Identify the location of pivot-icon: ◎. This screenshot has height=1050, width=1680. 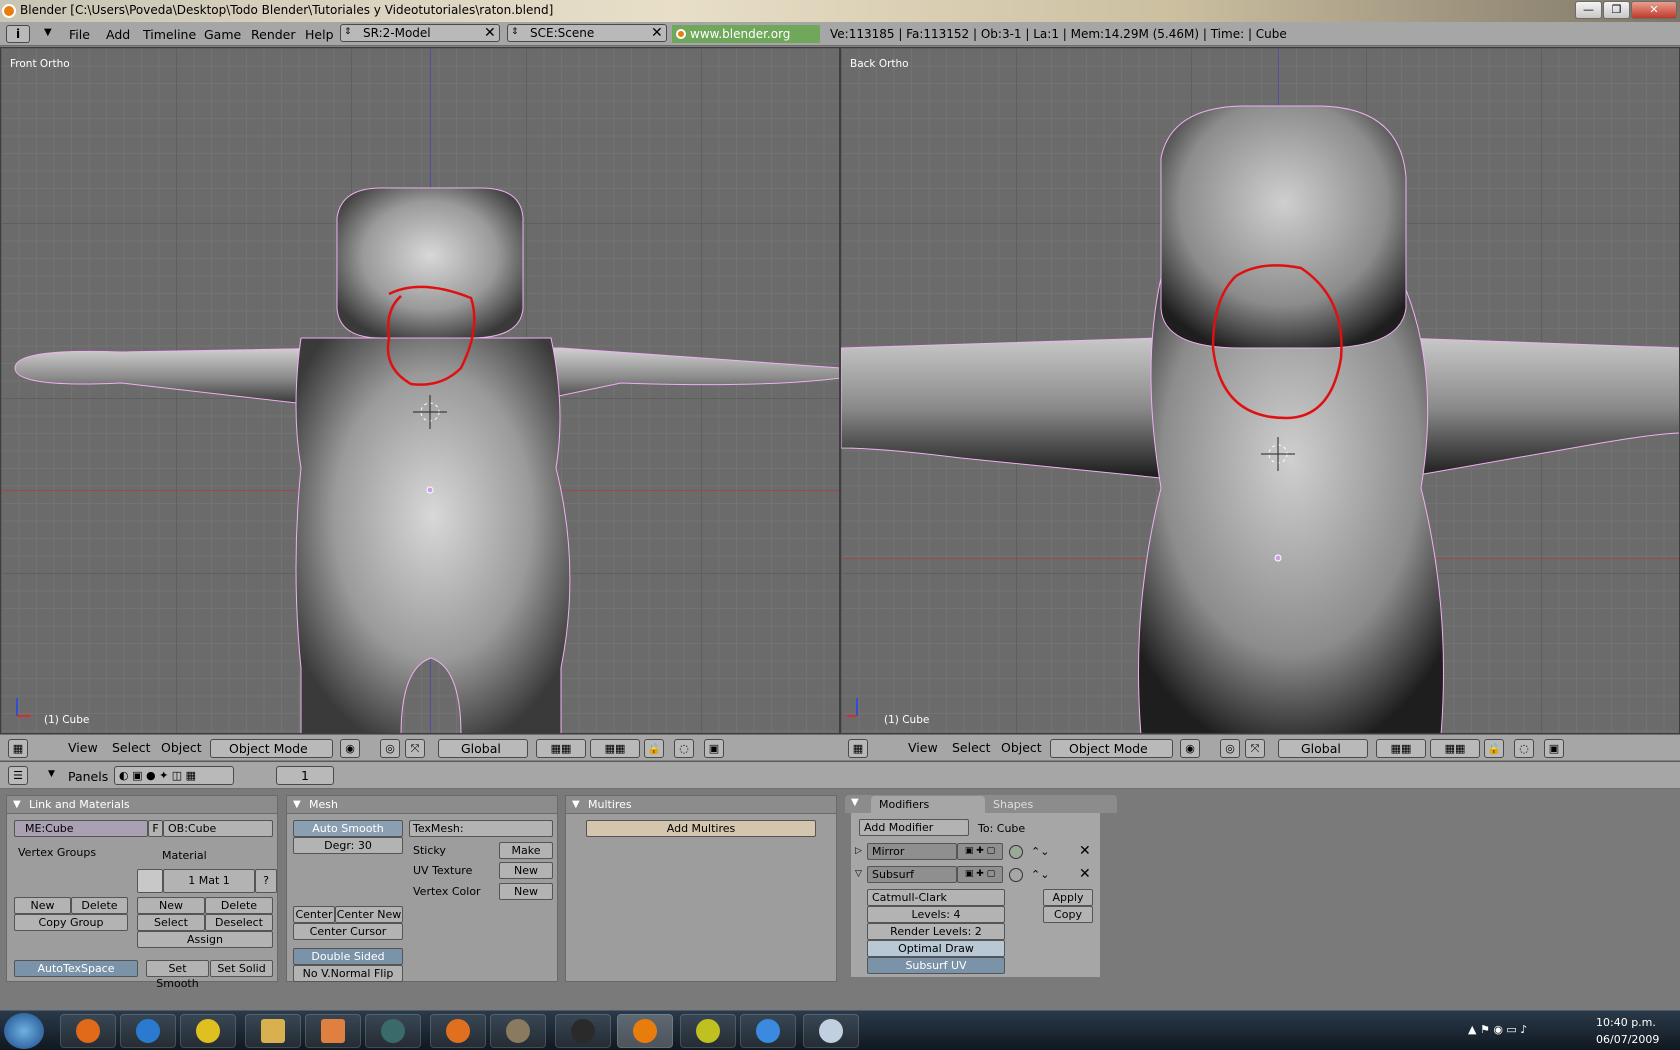
(390, 748).